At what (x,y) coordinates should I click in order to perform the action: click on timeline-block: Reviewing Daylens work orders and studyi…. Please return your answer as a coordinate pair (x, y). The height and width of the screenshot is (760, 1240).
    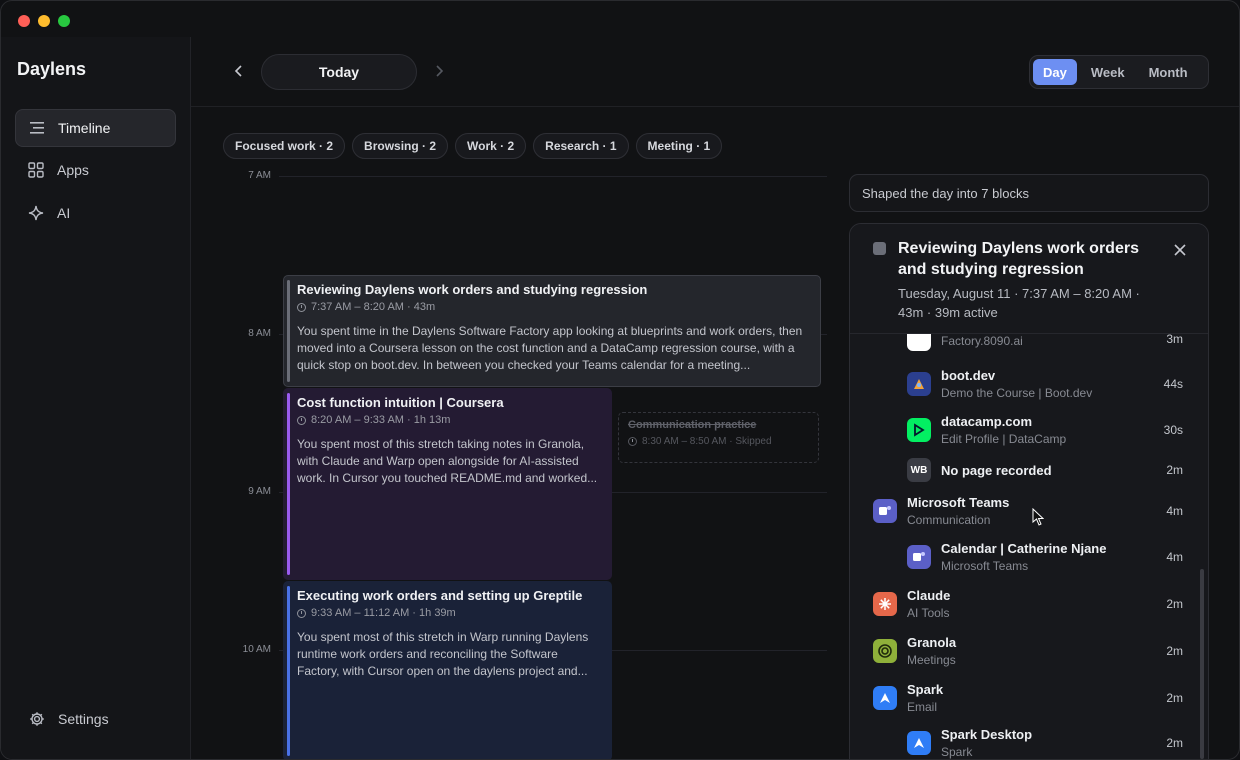
    Looking at the image, I should click on (552, 331).